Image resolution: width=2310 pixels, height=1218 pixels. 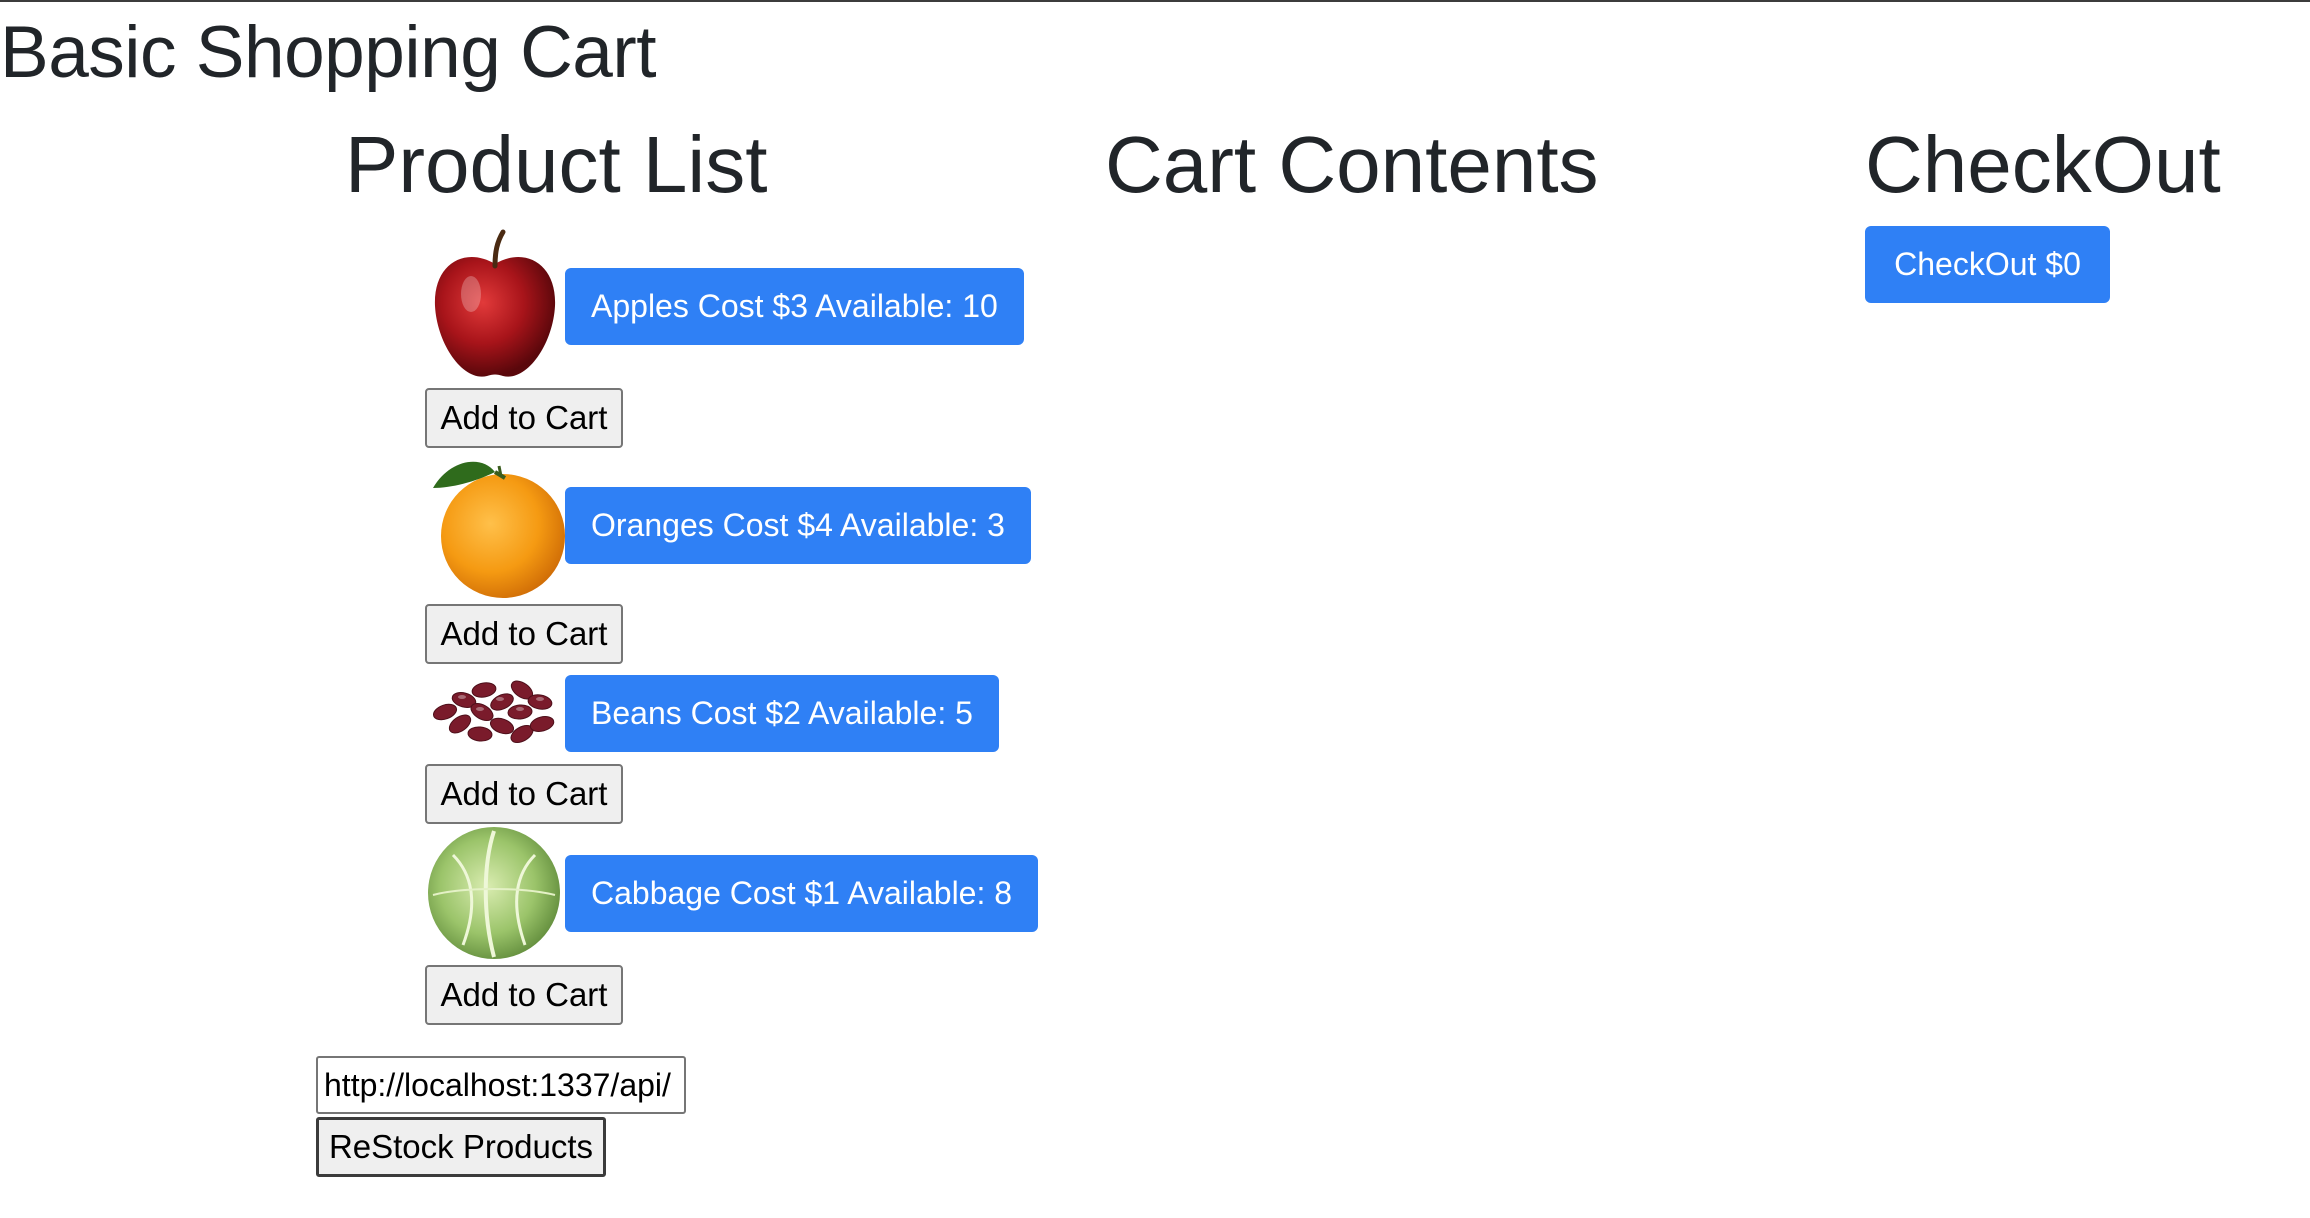 What do you see at coordinates (501, 1085) in the screenshot?
I see `restock-url-input` at bounding box center [501, 1085].